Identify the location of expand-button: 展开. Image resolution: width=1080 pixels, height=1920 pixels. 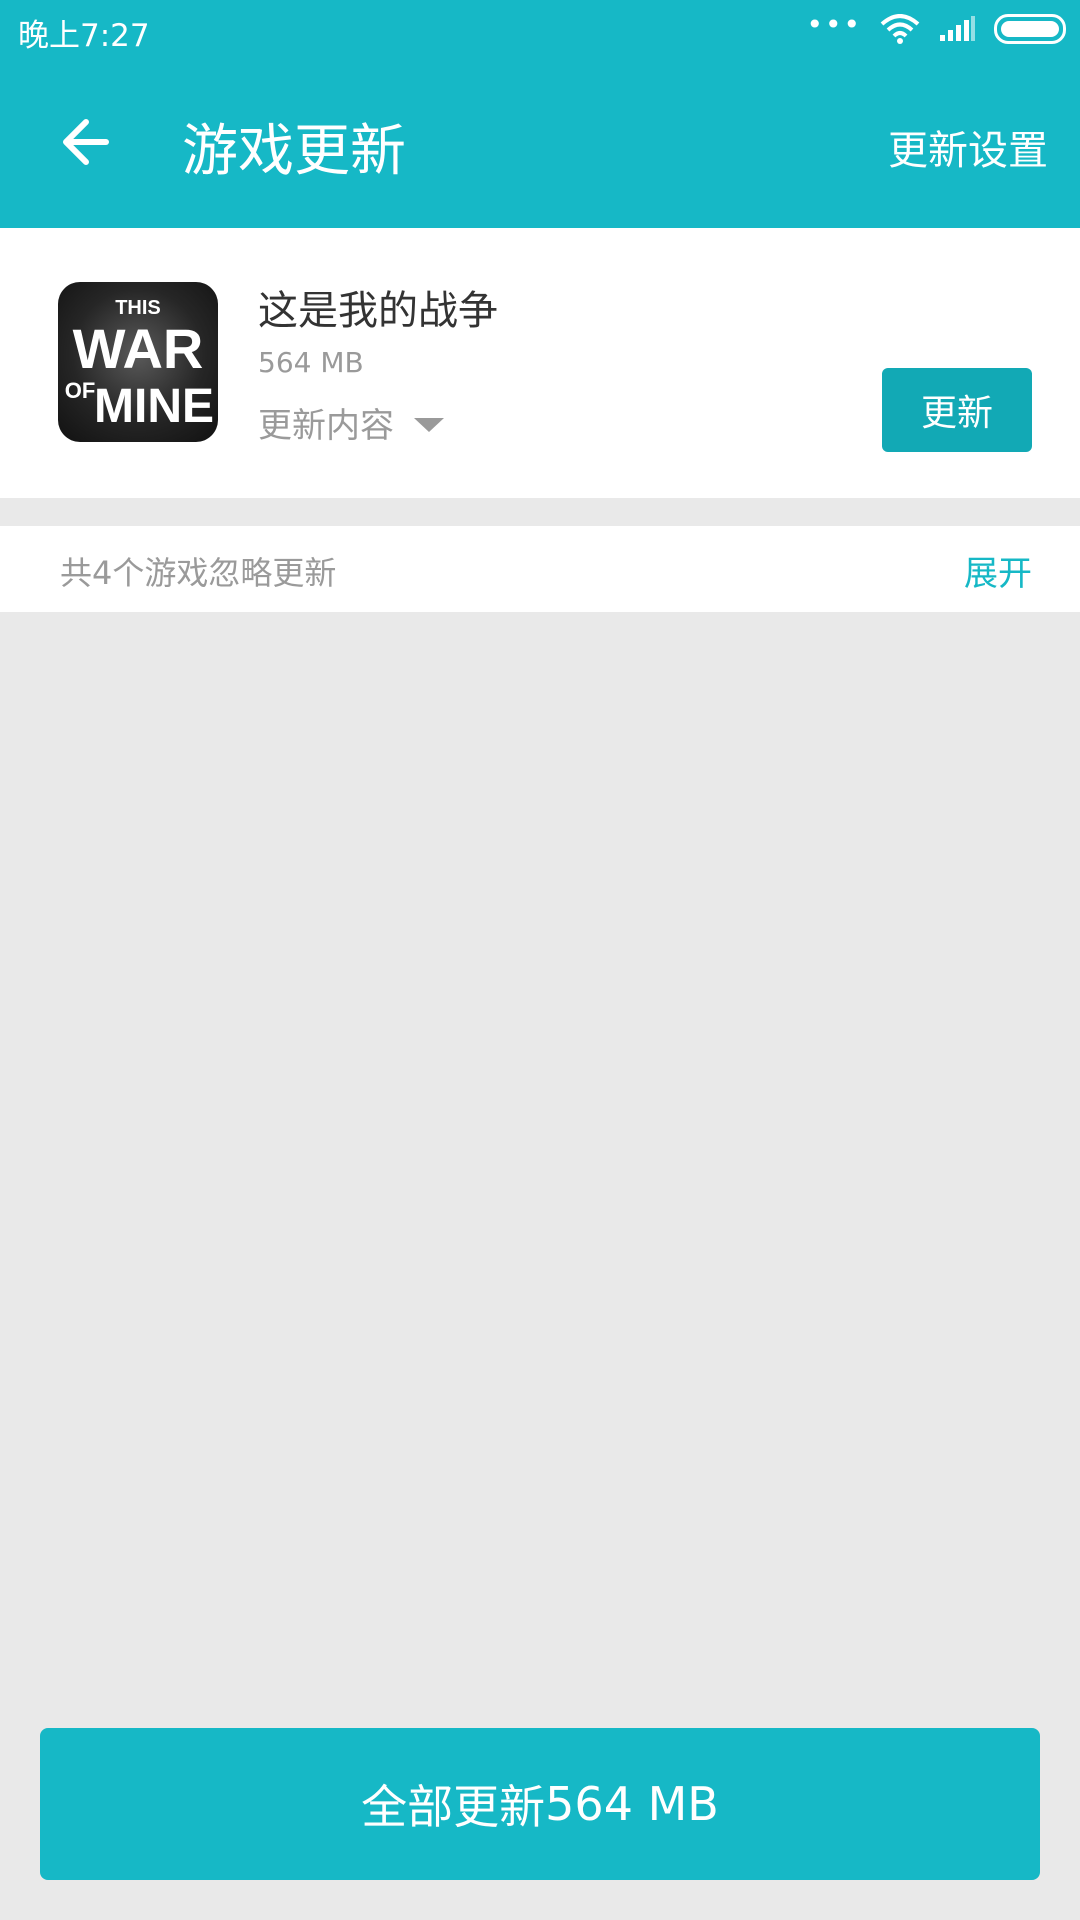
(998, 570).